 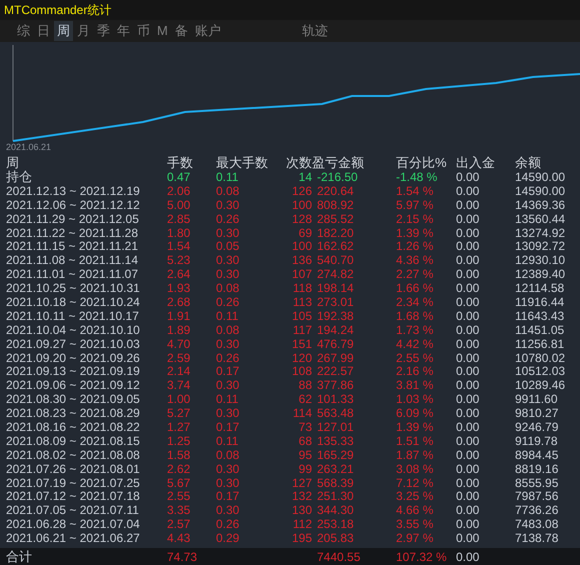 I want to click on tab: M, so click(x=162, y=31).